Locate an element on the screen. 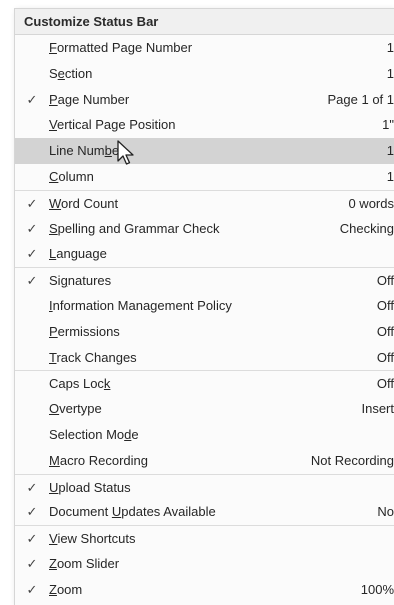 Image resolution: width=394 pixels, height=605 pixels. menu-item-label: View Shortcuts is located at coordinates (92, 539).